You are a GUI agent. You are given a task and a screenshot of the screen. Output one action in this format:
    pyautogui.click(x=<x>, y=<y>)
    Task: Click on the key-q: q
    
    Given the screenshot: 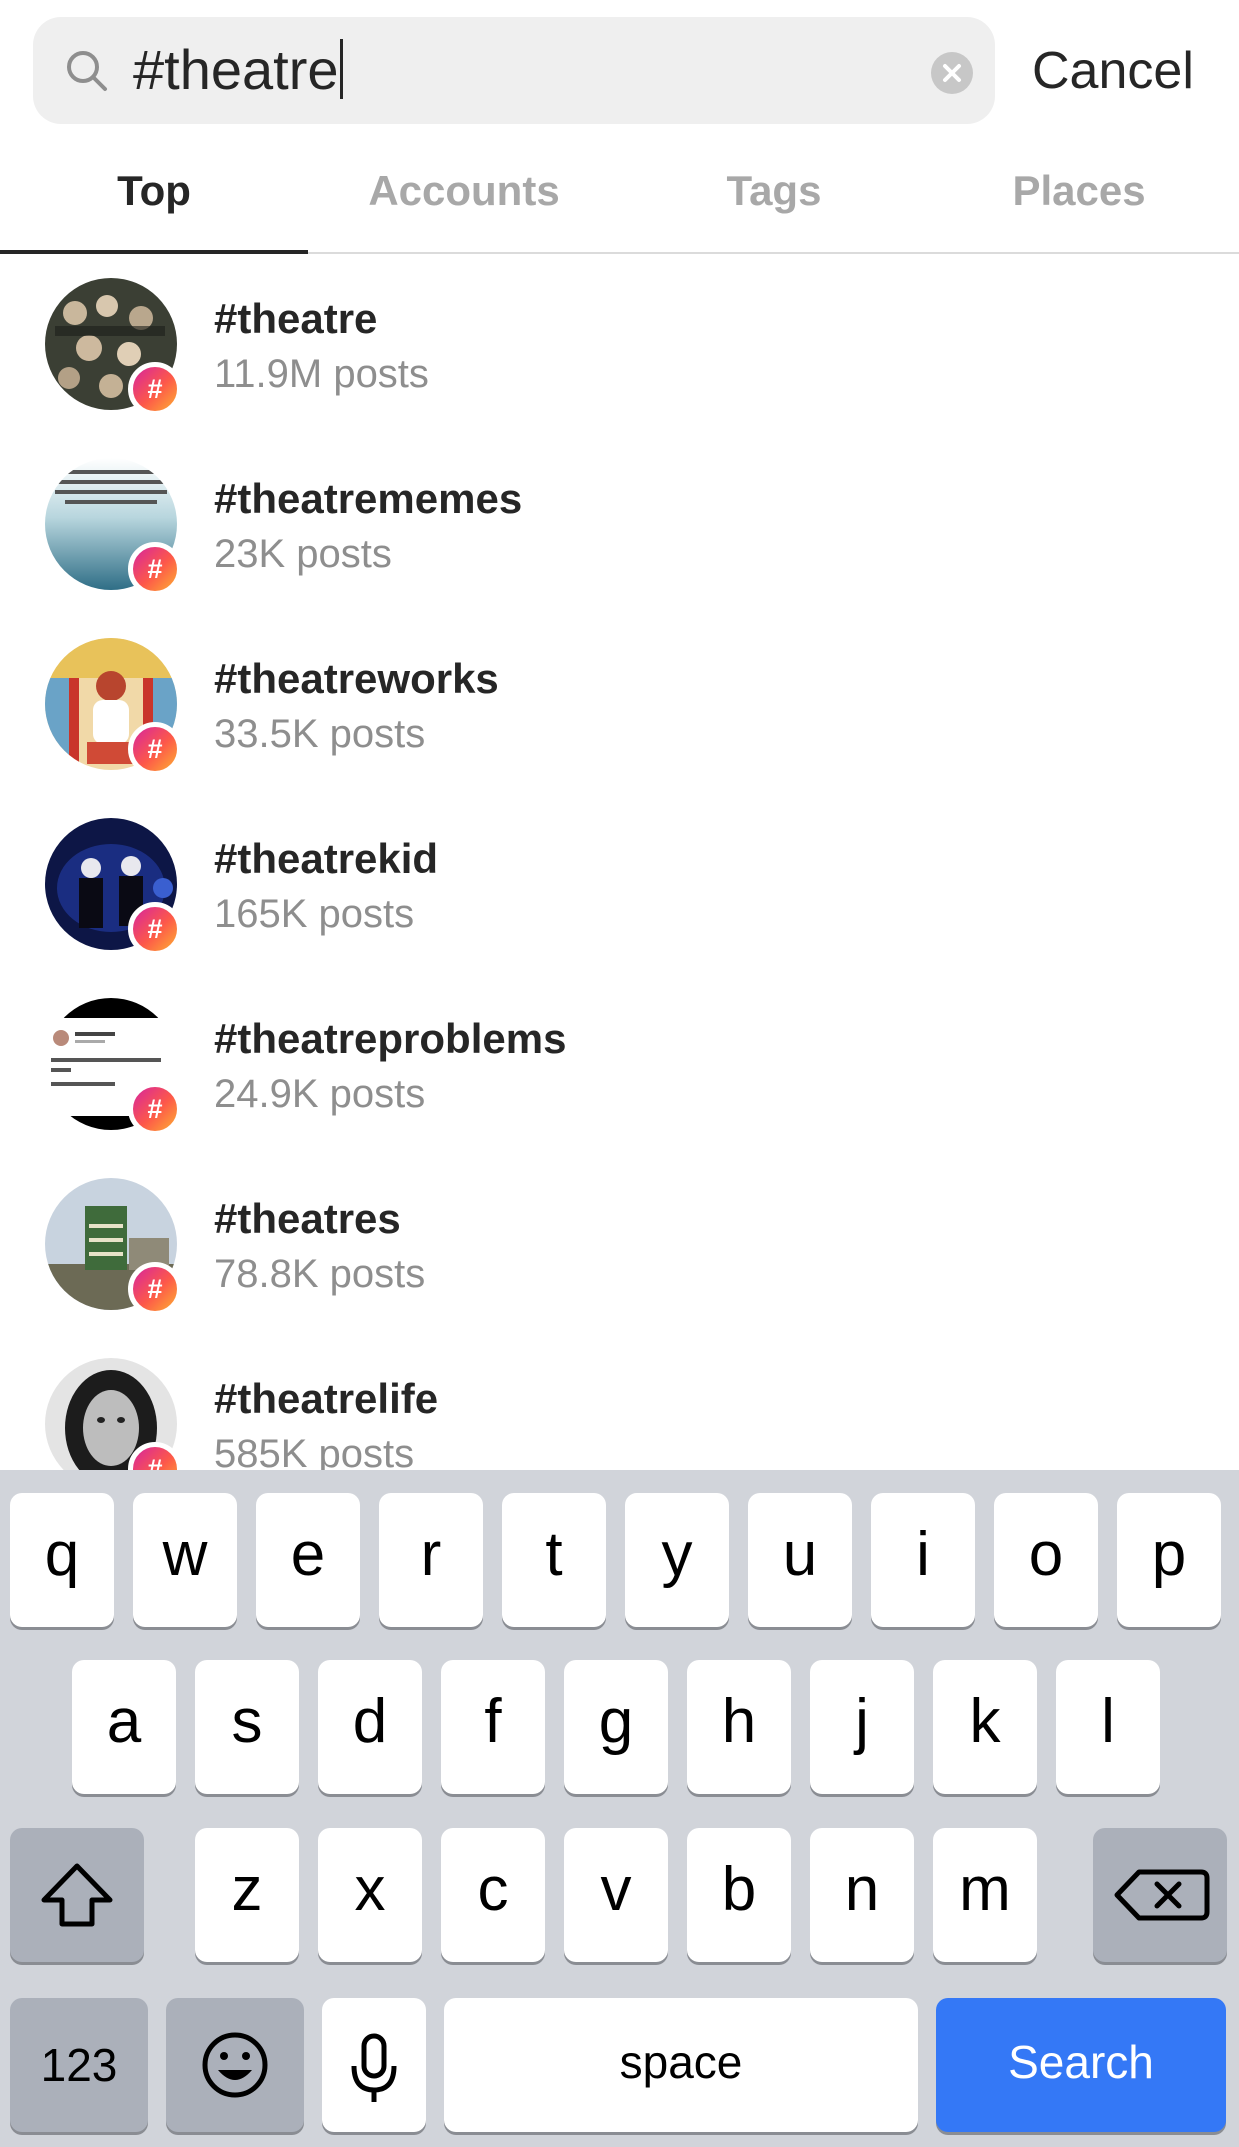 What is the action you would take?
    pyautogui.click(x=62, y=1560)
    